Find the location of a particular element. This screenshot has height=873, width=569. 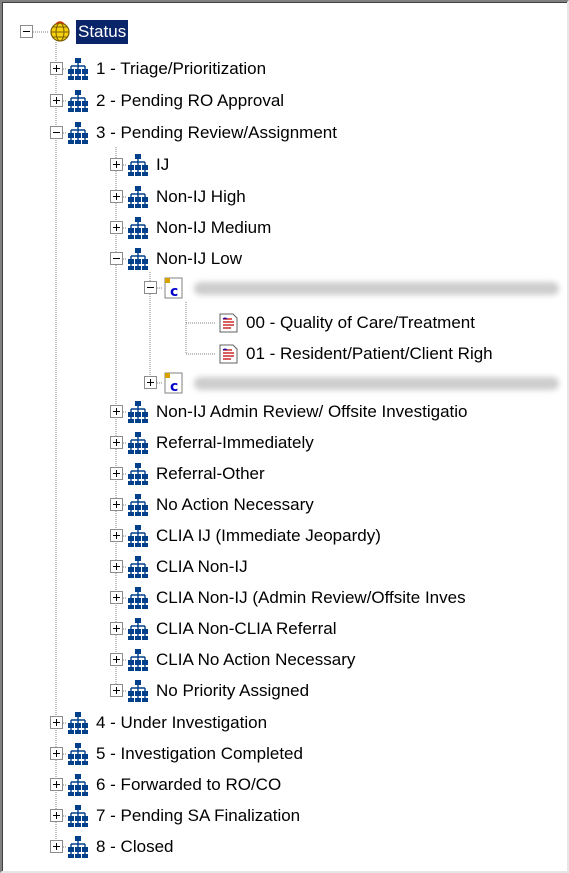

tree-node-priority-no-action-necessary: No Action Necessary is located at coordinates (282, 505).